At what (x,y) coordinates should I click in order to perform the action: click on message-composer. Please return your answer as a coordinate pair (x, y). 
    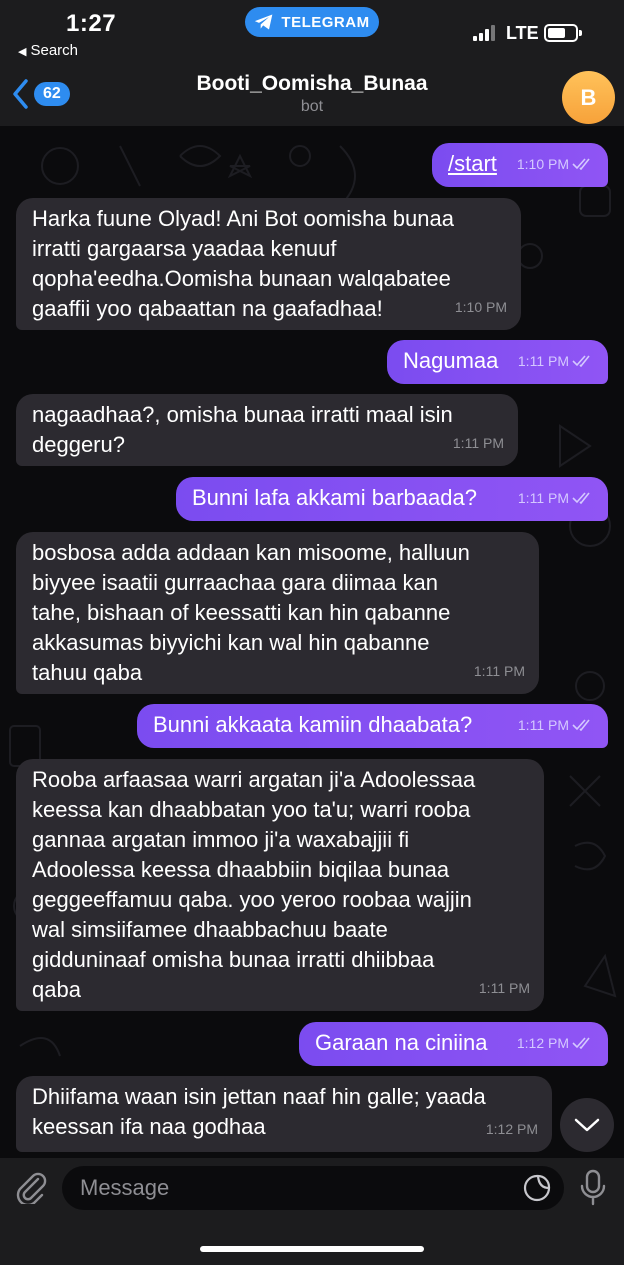
    Looking at the image, I should click on (312, 1211).